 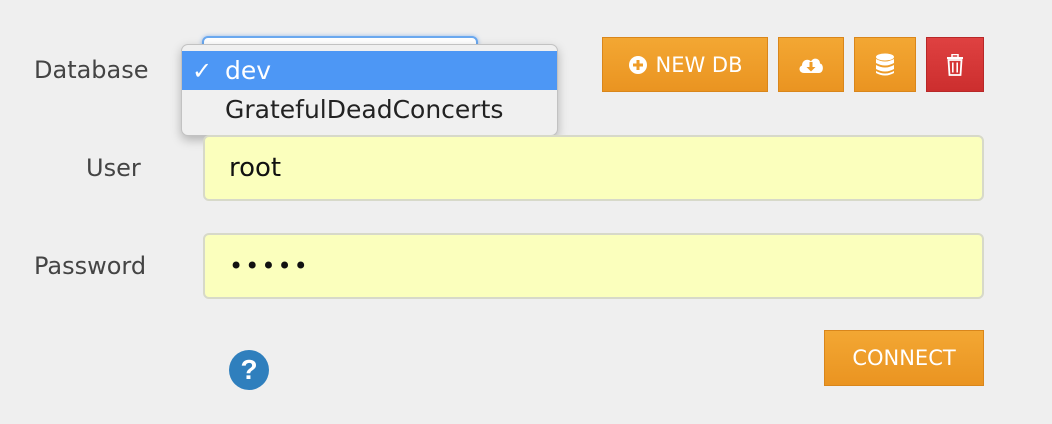 I want to click on delete-database-button, so click(x=955, y=64).